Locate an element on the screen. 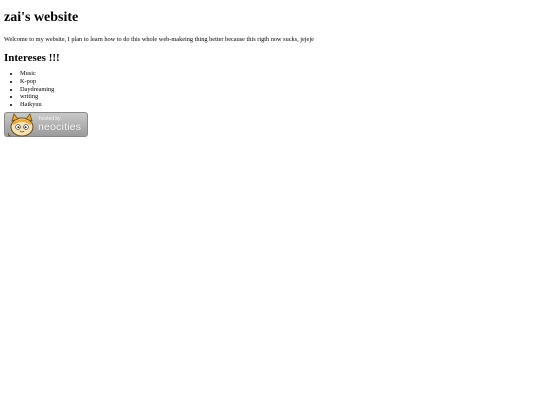  list-item: Daydreaming is located at coordinates (278, 90).